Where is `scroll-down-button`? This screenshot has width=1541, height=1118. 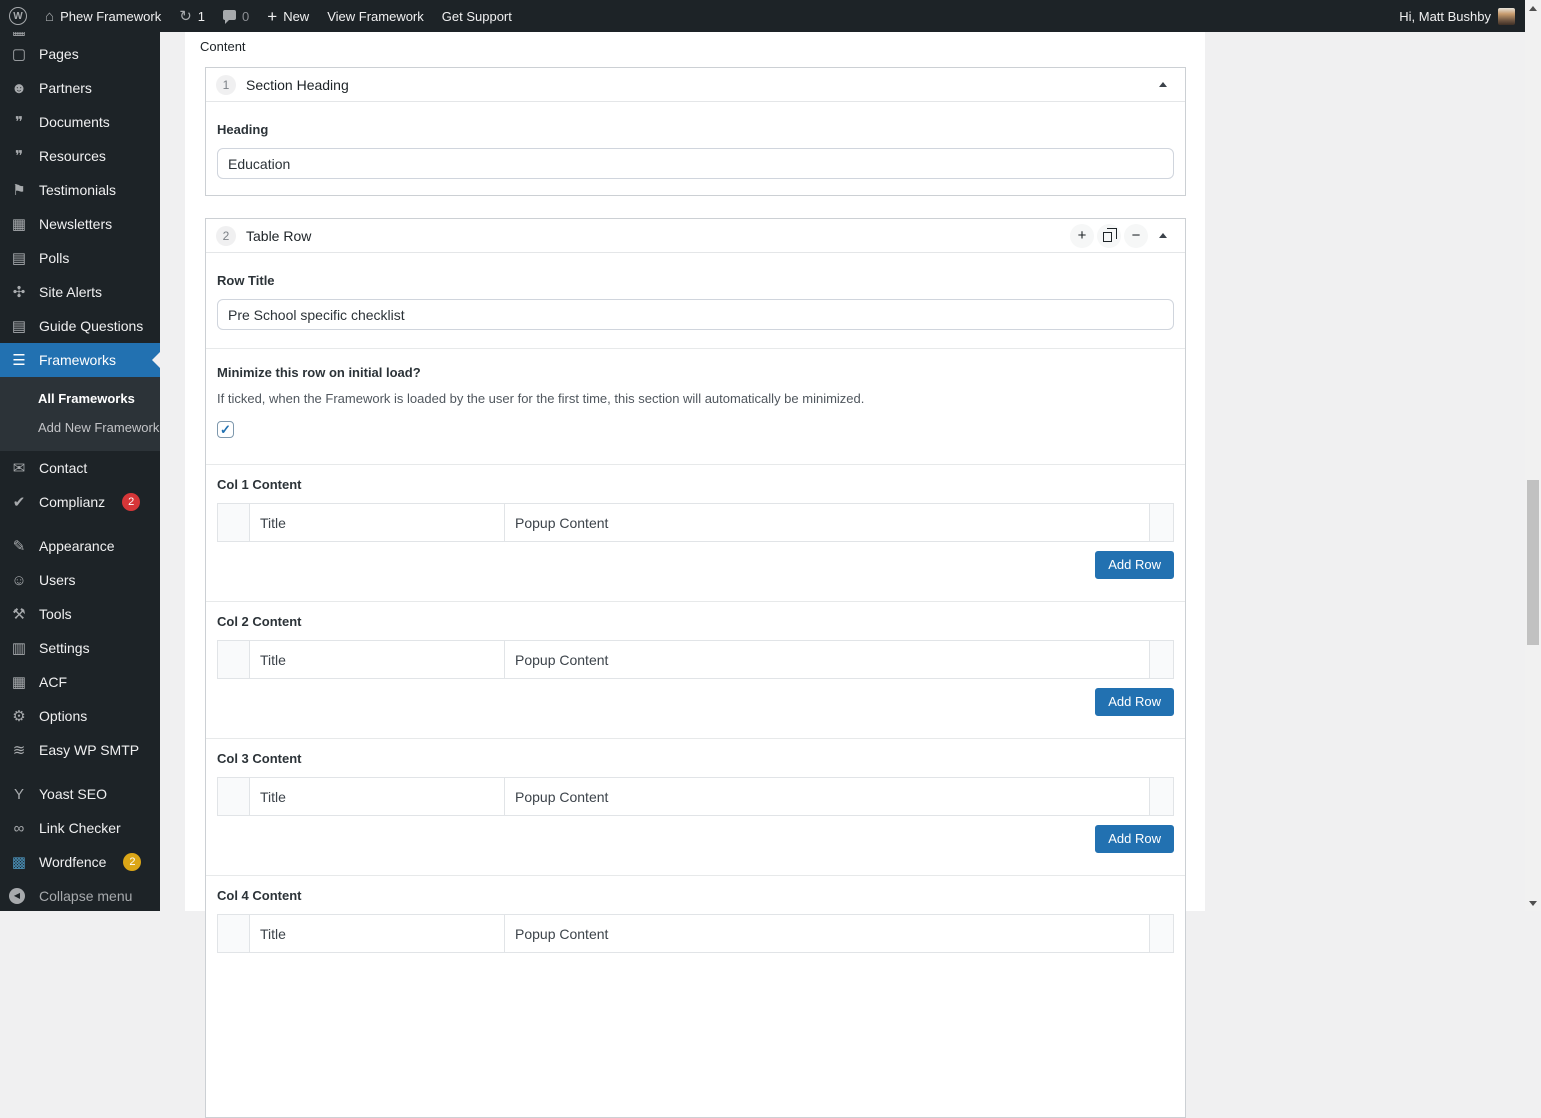
scroll-down-button is located at coordinates (1533, 903).